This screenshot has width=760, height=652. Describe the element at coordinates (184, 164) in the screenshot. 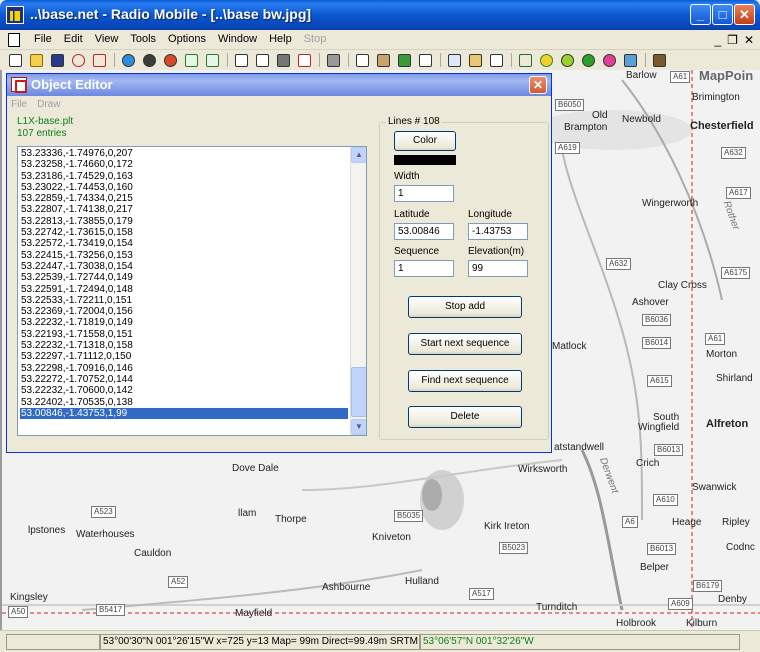

I see `coordinate-row: 53.23258,-1.74660,0,172` at that location.